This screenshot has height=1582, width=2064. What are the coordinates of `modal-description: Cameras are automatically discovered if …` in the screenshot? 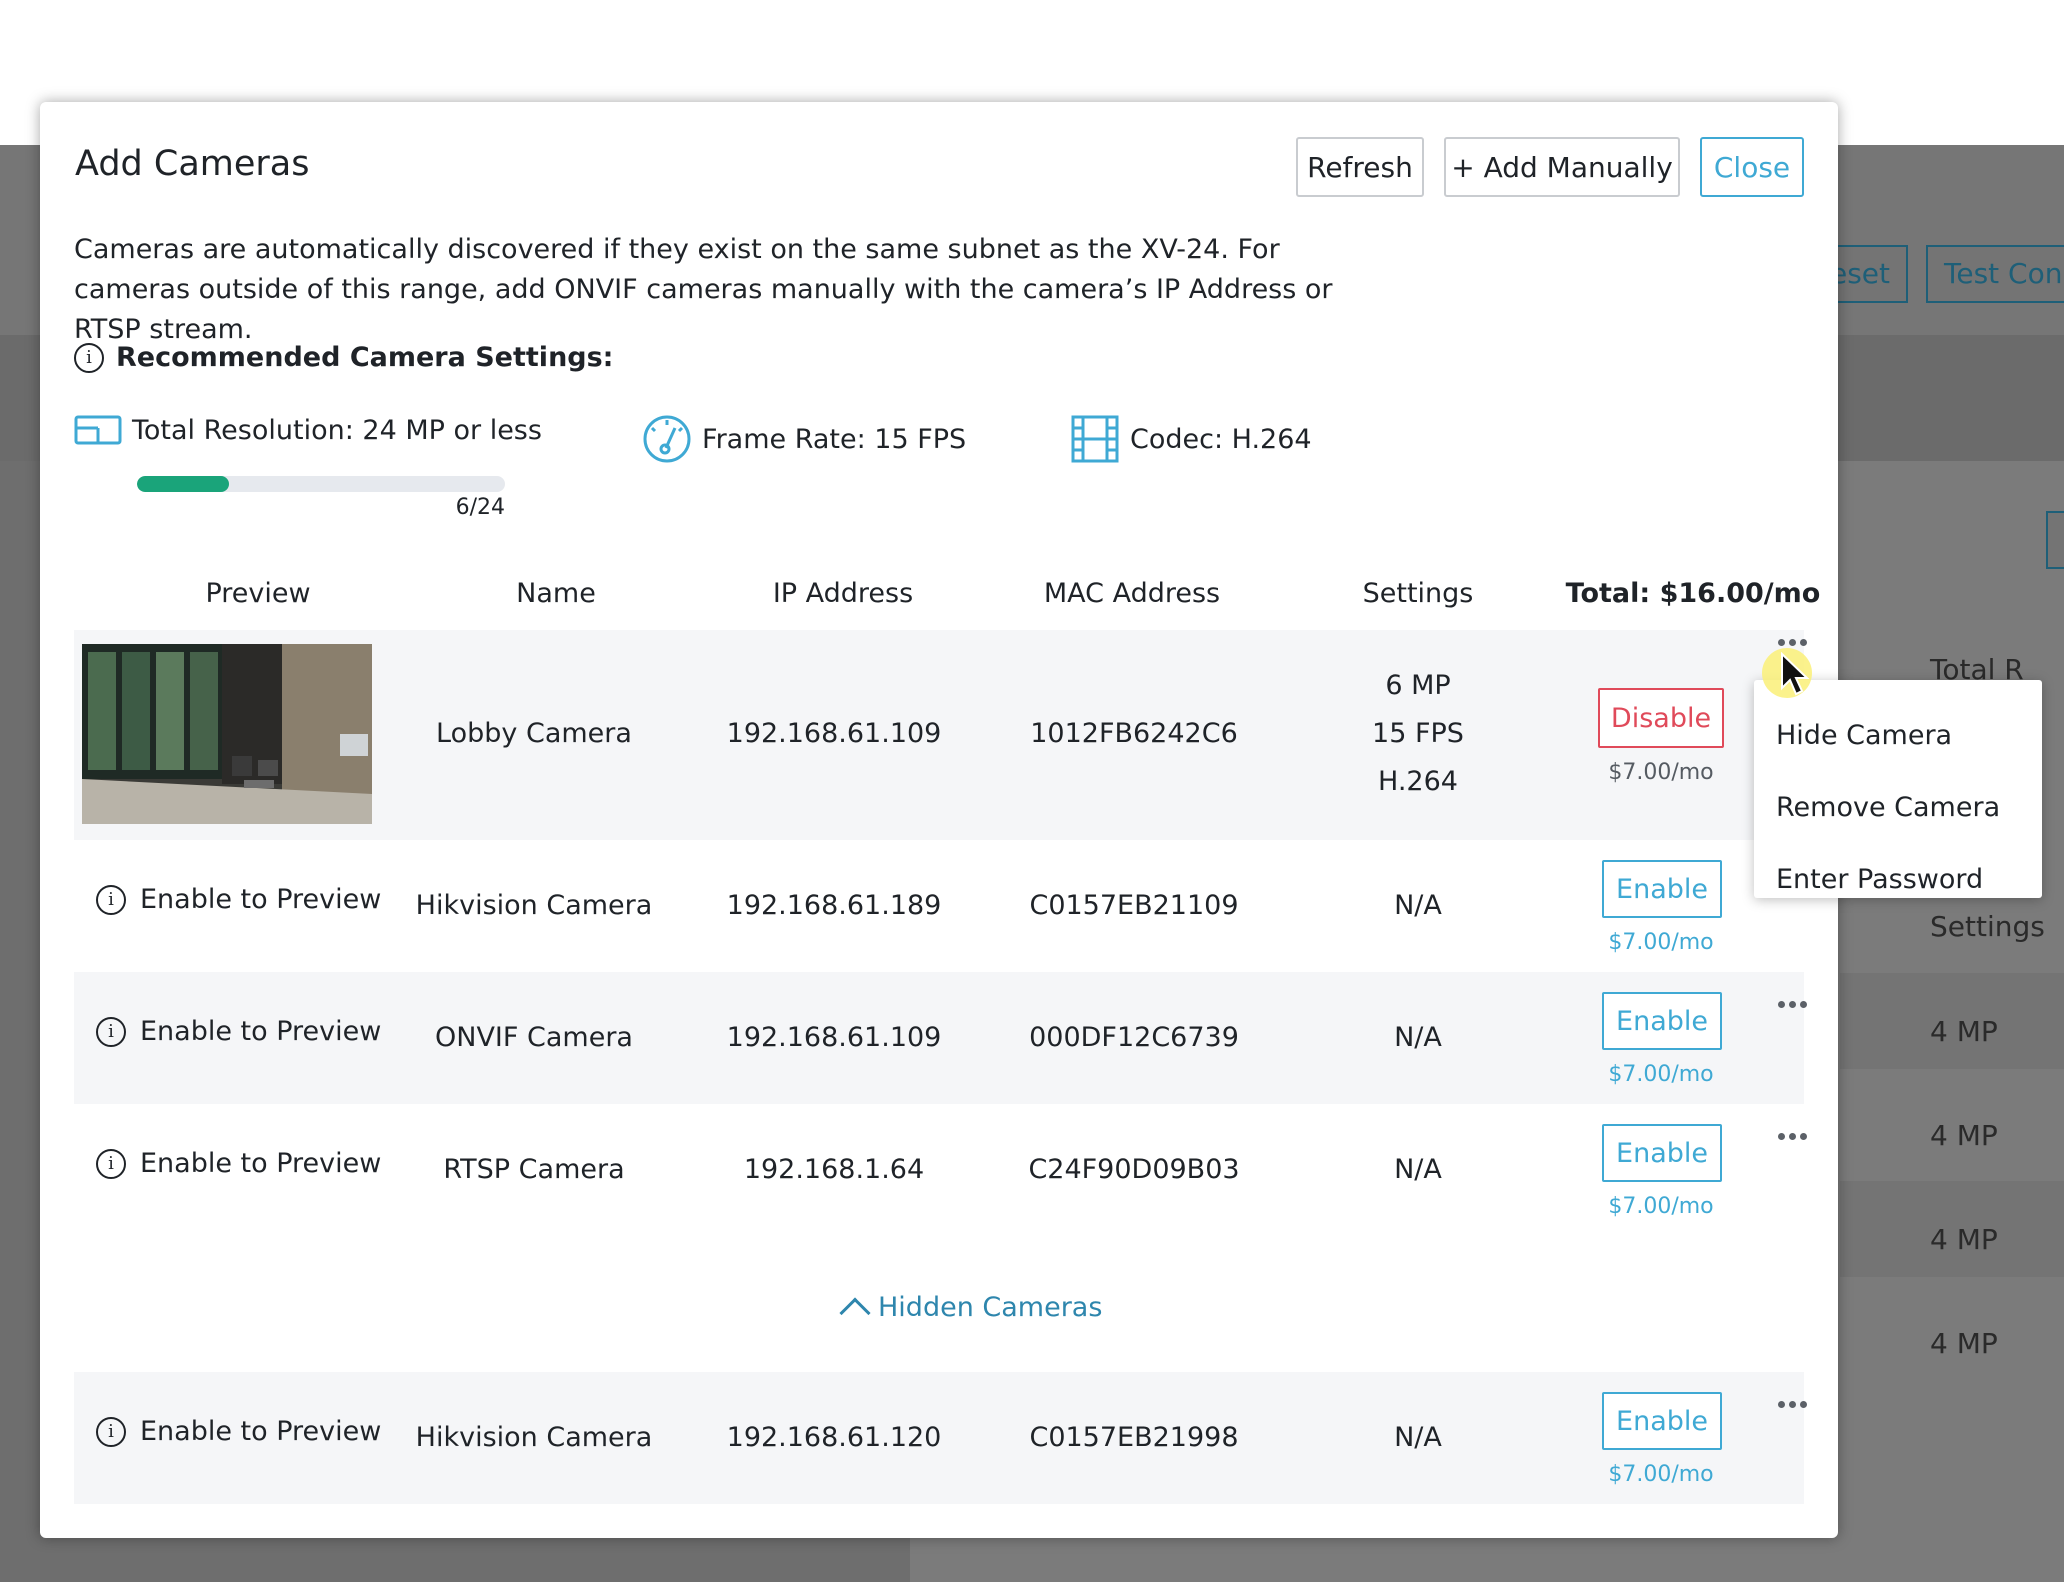 It's located at (703, 289).